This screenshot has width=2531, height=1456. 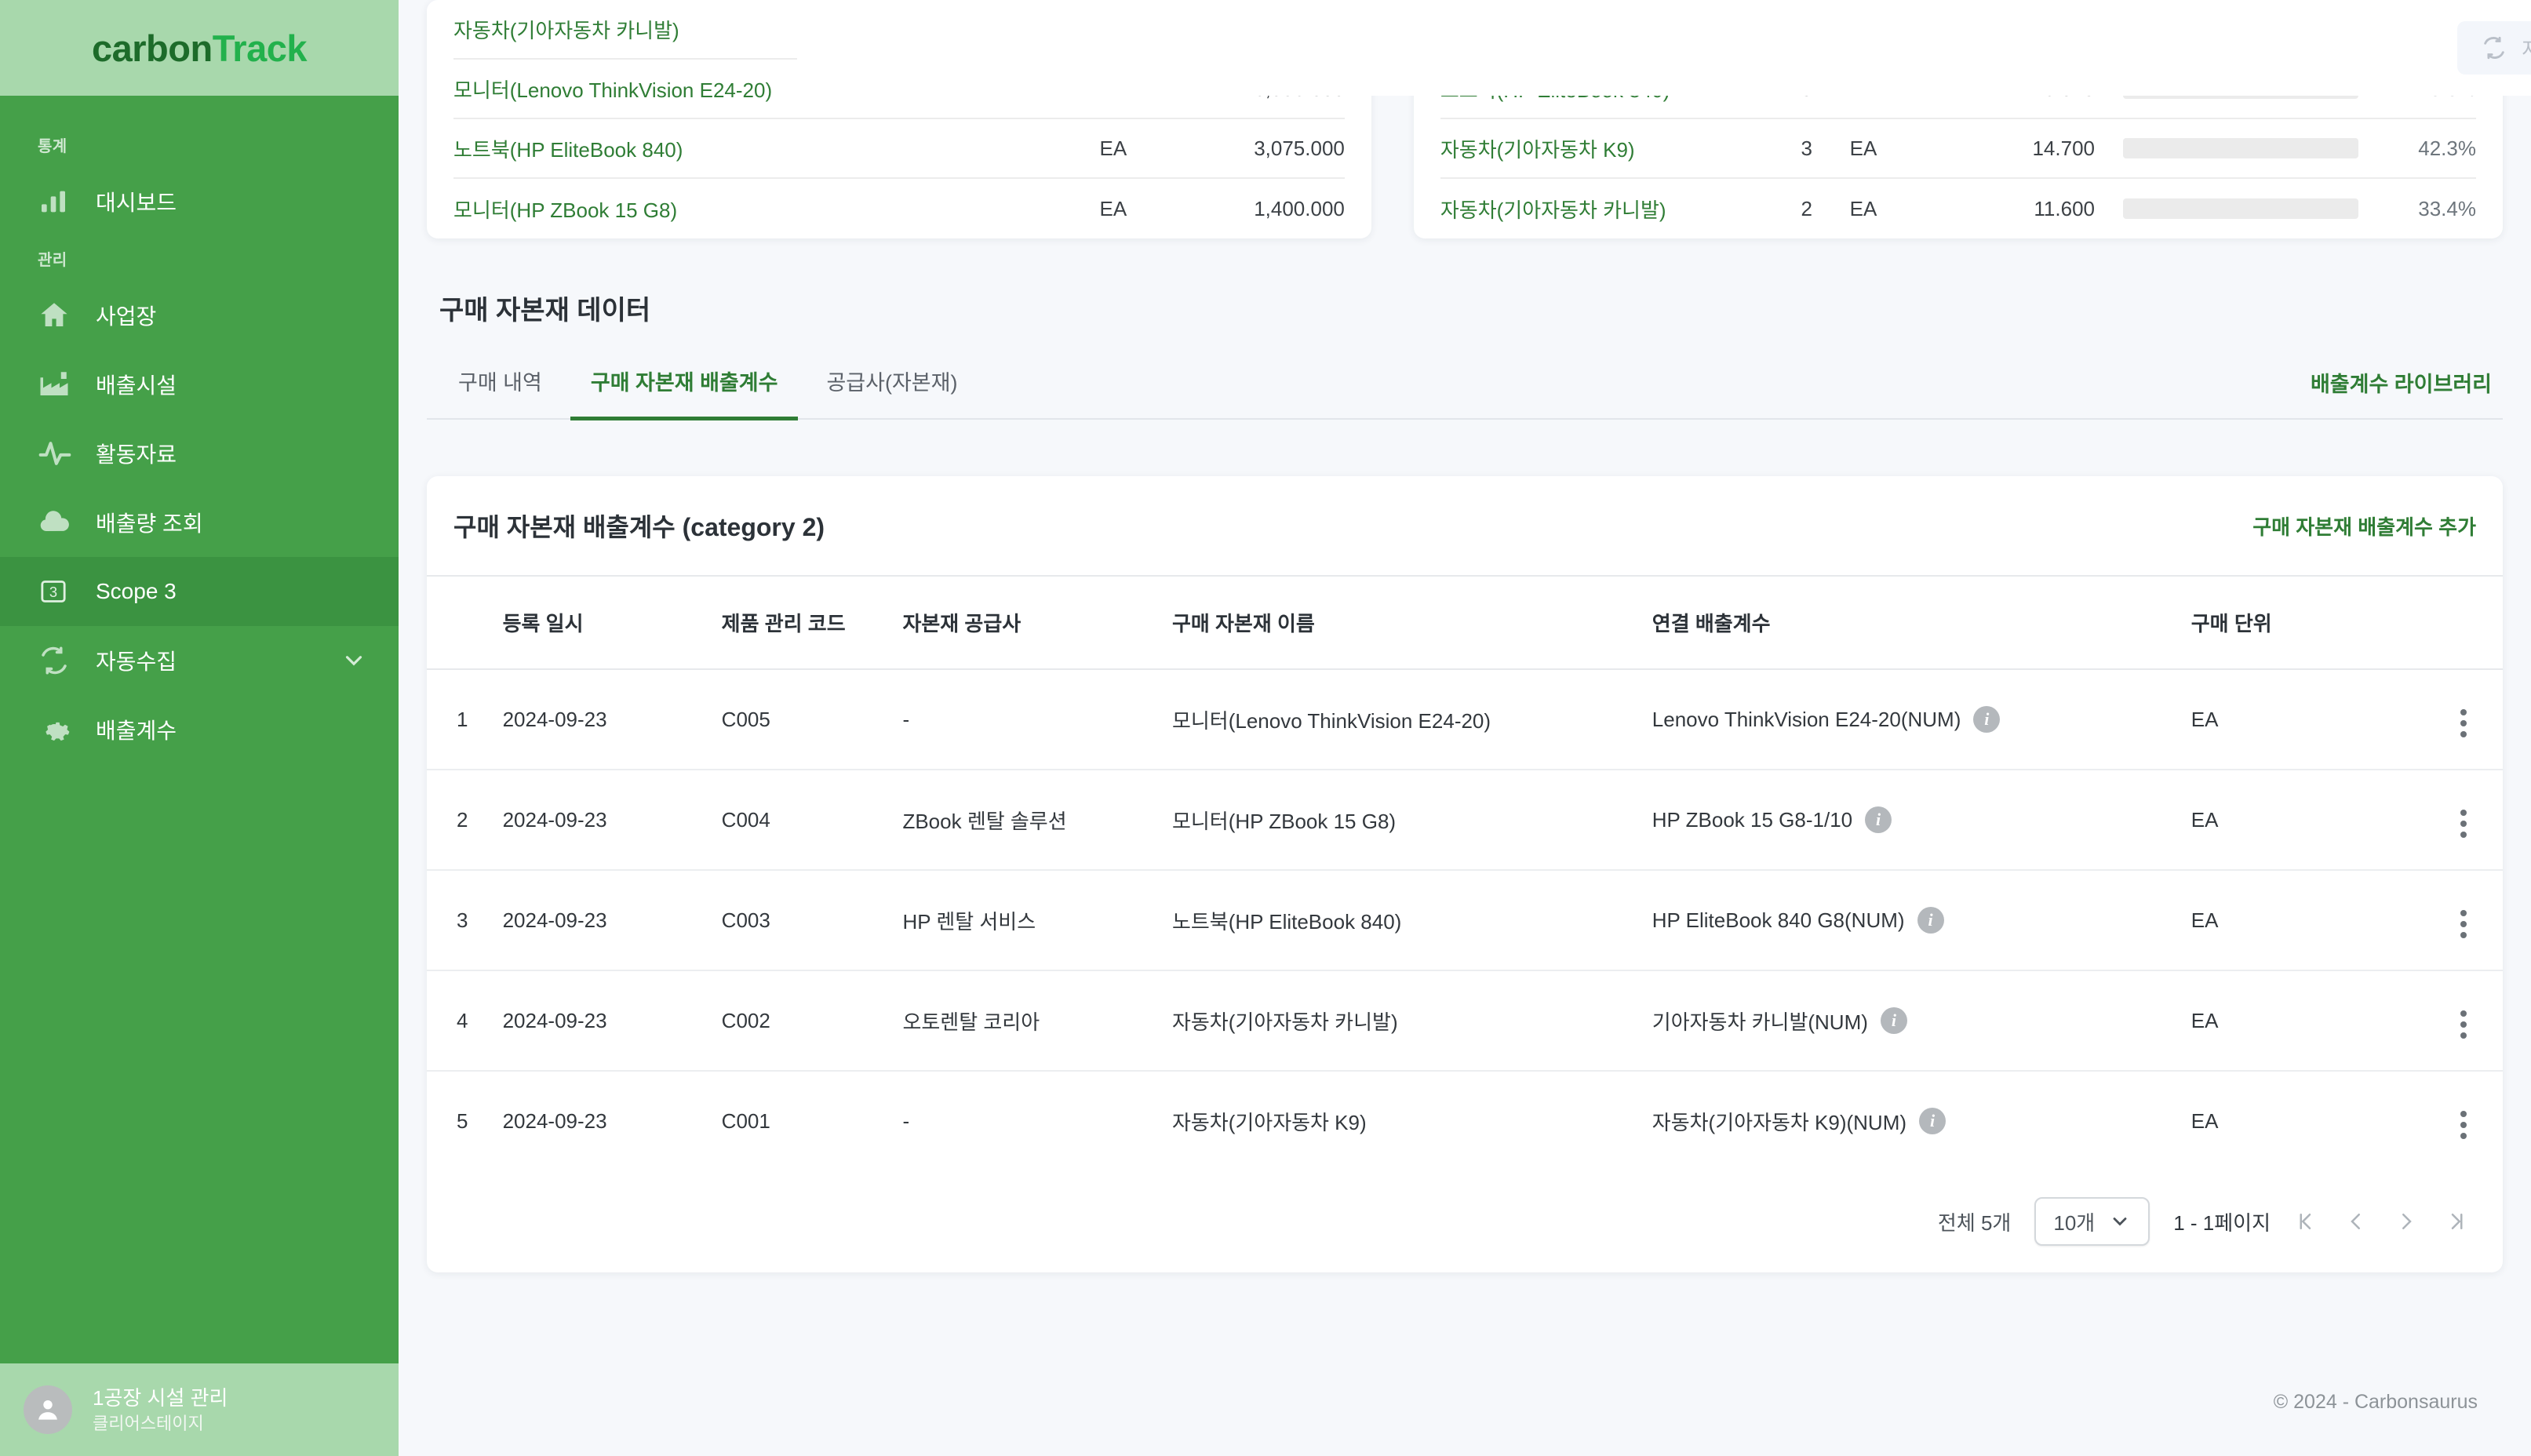 What do you see at coordinates (1863, 208) in the screenshot?
I see `stat-row-unit: EA` at bounding box center [1863, 208].